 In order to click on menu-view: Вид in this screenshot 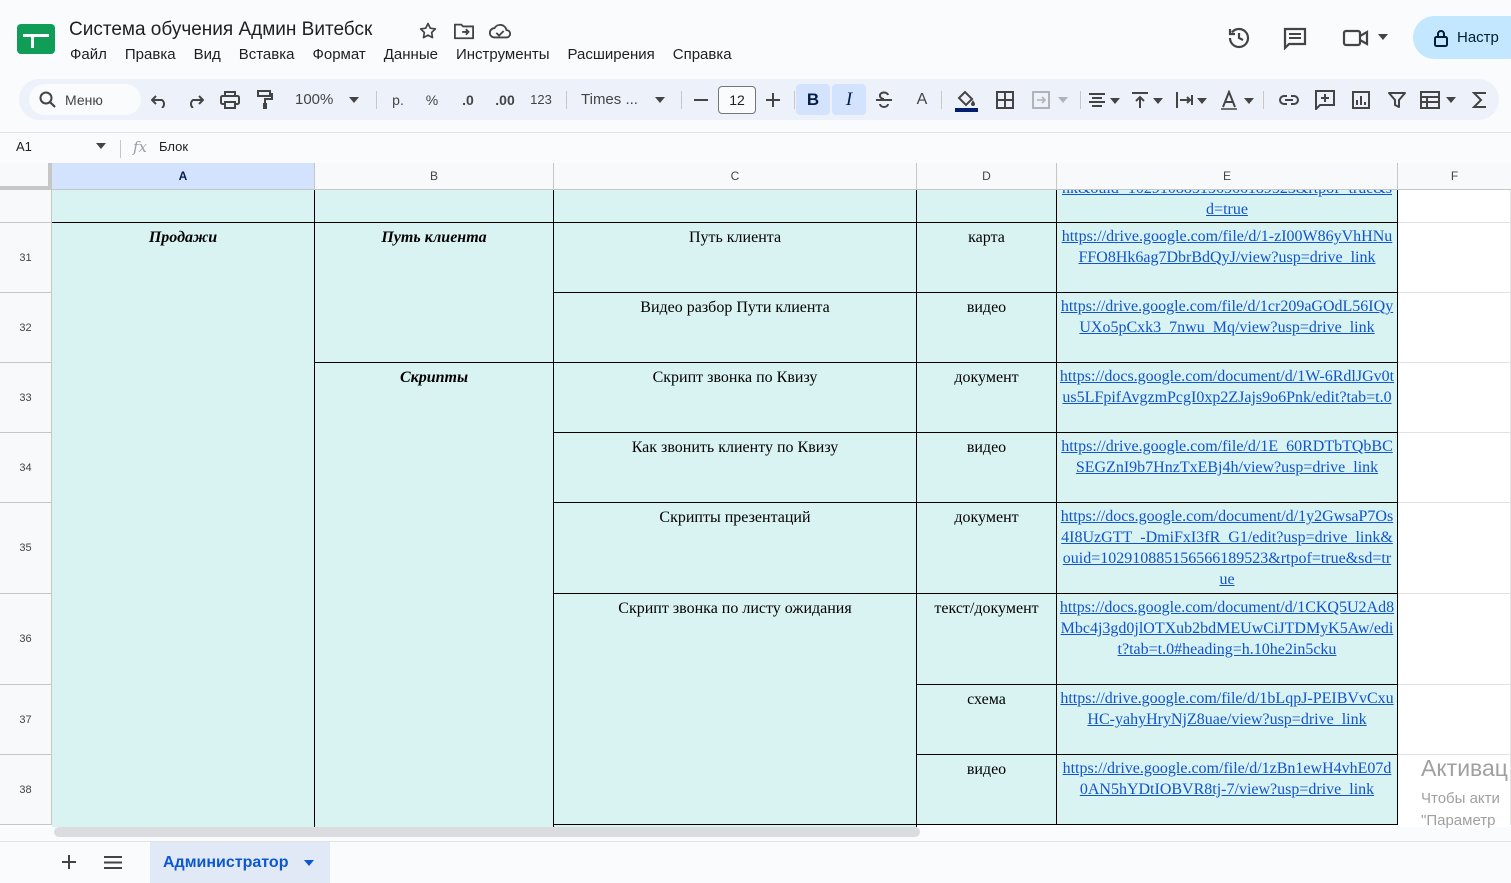, I will do `click(207, 54)`.